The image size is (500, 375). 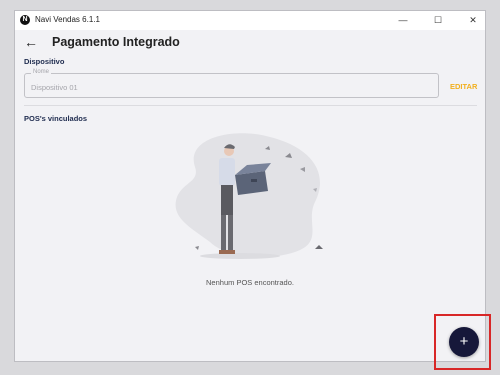 What do you see at coordinates (473, 20) in the screenshot?
I see `close-button: ✕` at bounding box center [473, 20].